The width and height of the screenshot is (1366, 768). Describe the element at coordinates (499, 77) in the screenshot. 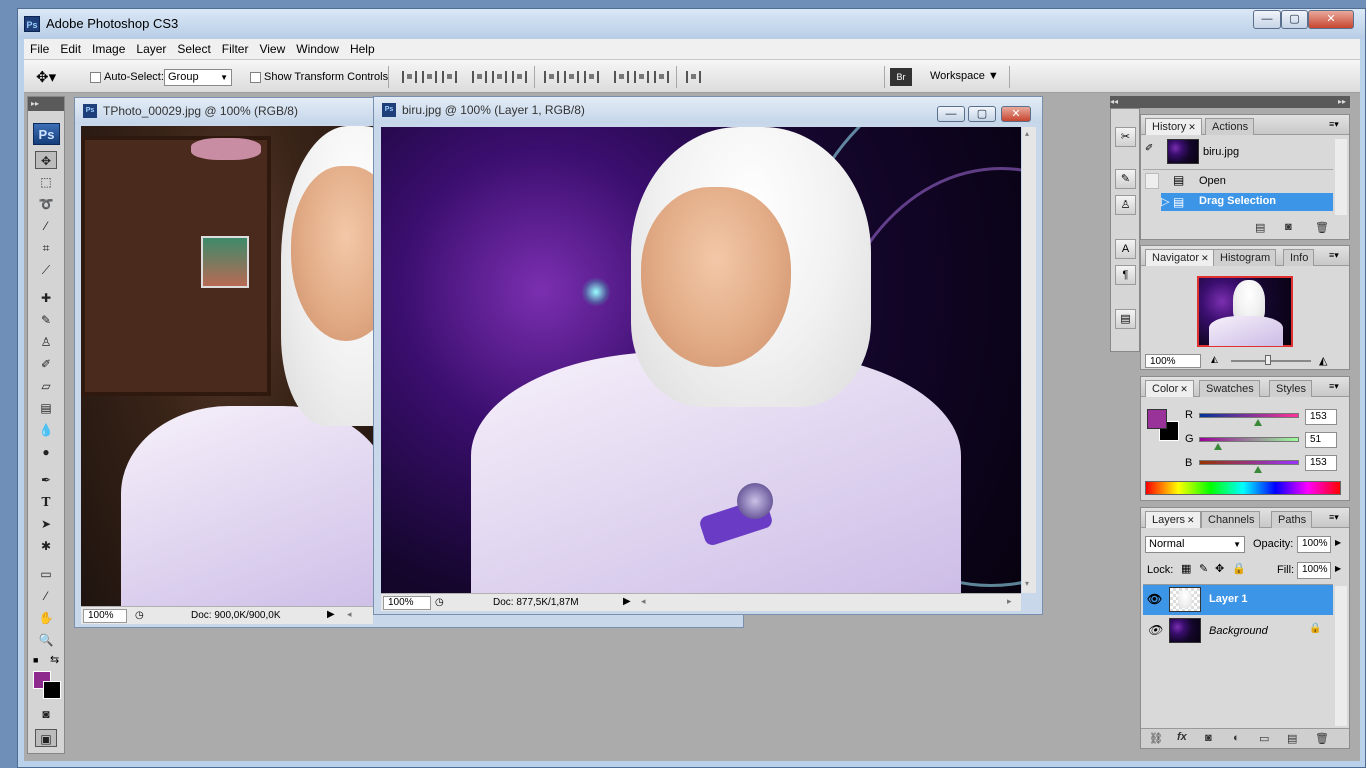

I see `align-horizontal-center-icon` at that location.